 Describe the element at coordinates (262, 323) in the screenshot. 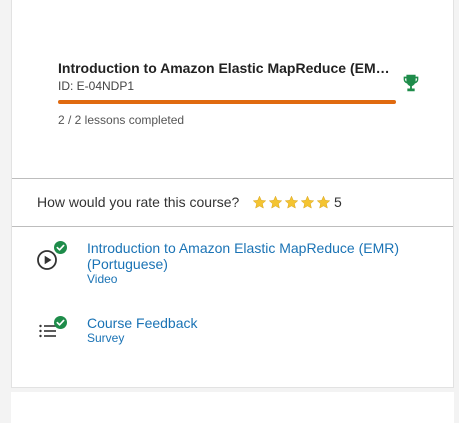

I see `item-title: Course Feedback` at that location.